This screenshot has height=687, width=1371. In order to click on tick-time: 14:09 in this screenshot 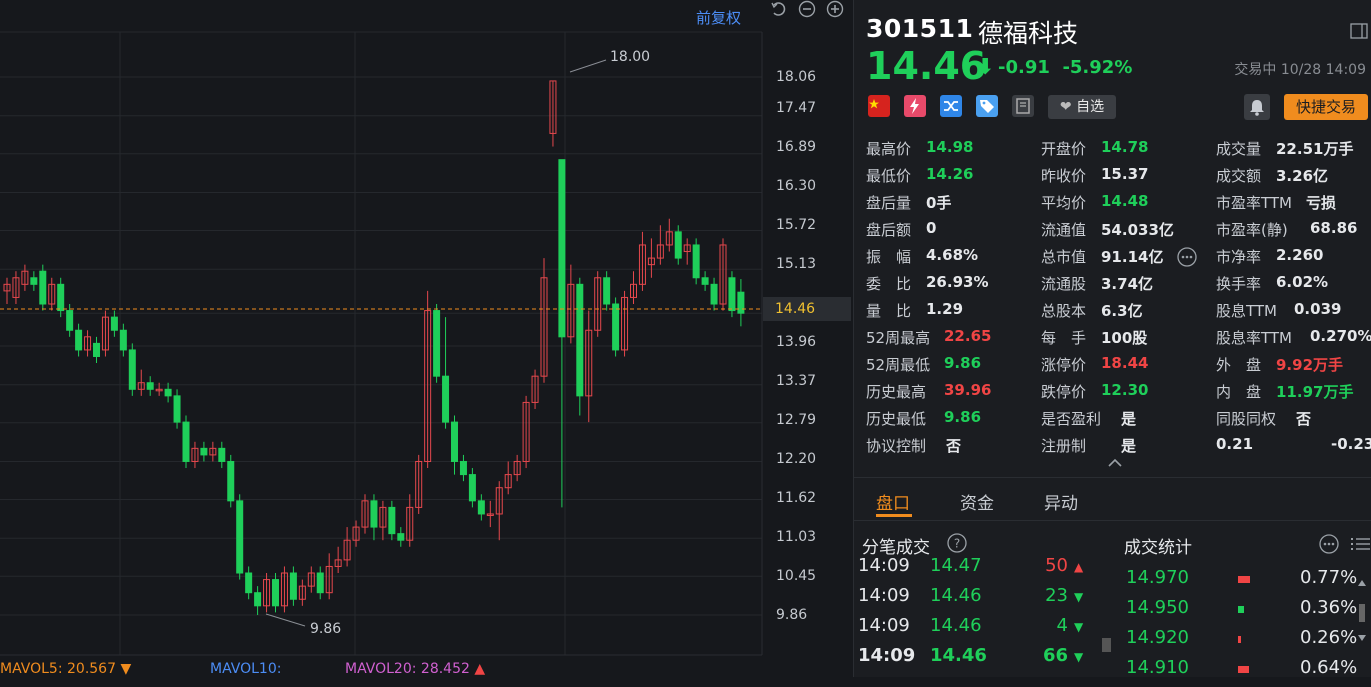, I will do `click(884, 625)`.